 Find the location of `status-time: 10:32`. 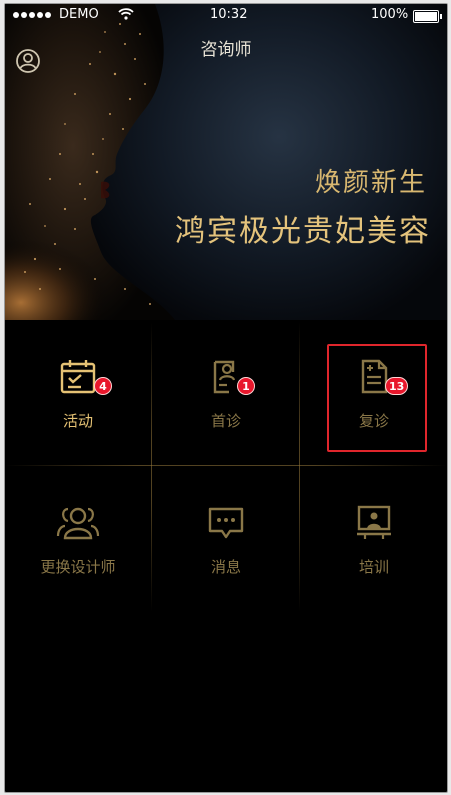

status-time: 10:32 is located at coordinates (229, 14).